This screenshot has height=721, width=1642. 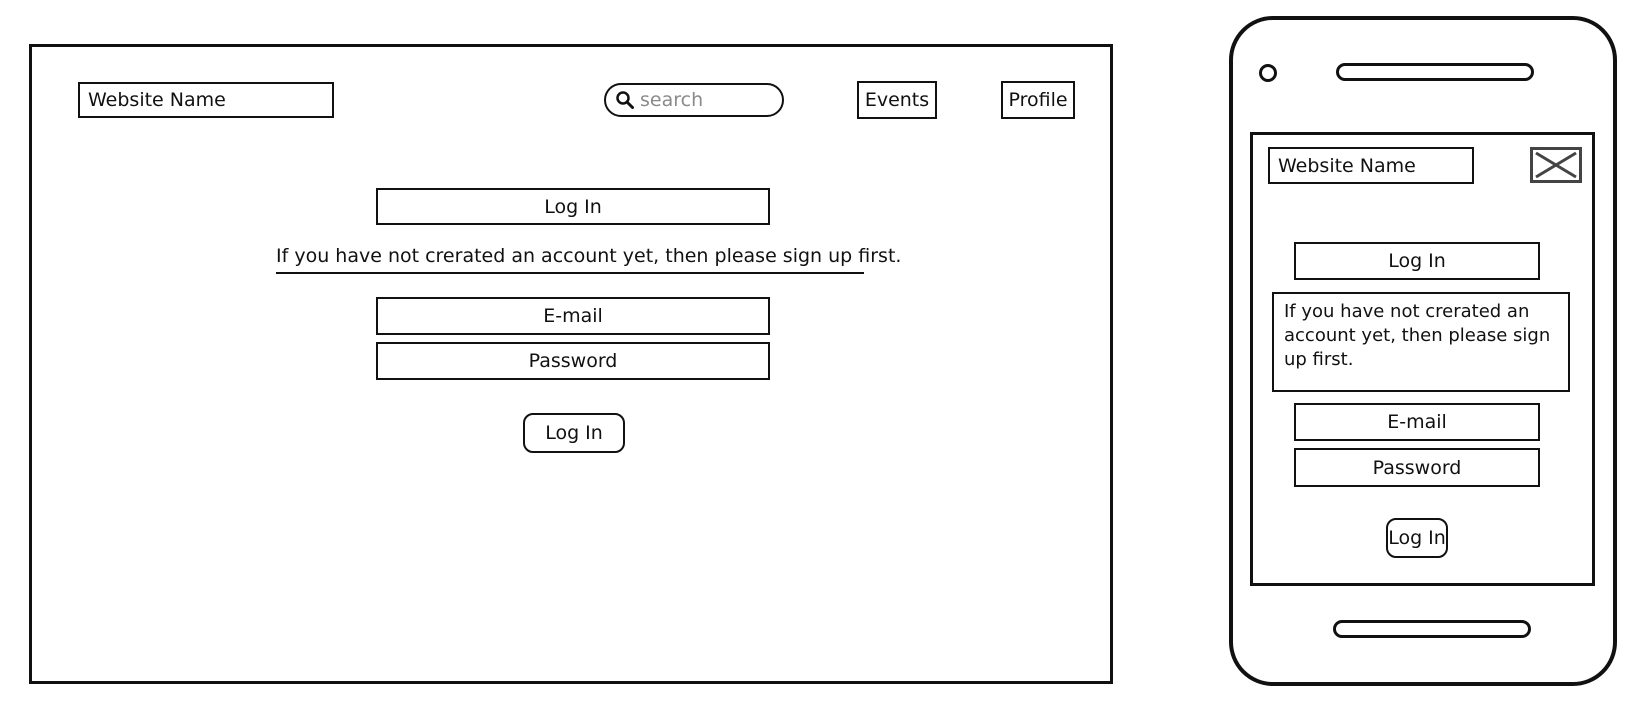 I want to click on close-button, so click(x=1556, y=165).